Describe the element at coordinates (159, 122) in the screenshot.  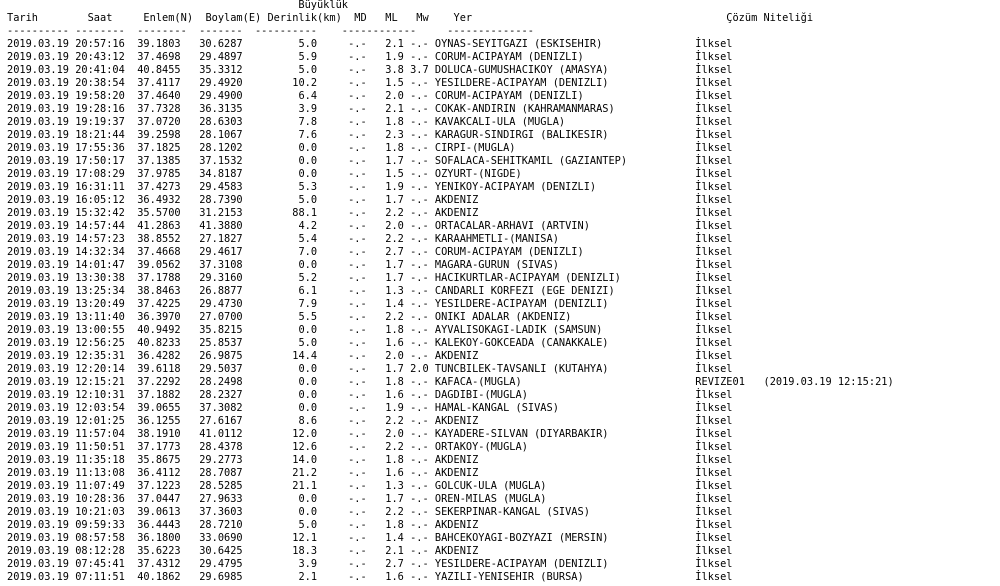
I see `cell-latitude: 37.0720` at that location.